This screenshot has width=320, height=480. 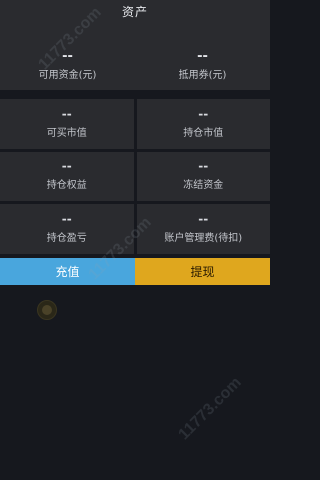 I want to click on position-value-label: 持仓市值, so click(x=203, y=133).